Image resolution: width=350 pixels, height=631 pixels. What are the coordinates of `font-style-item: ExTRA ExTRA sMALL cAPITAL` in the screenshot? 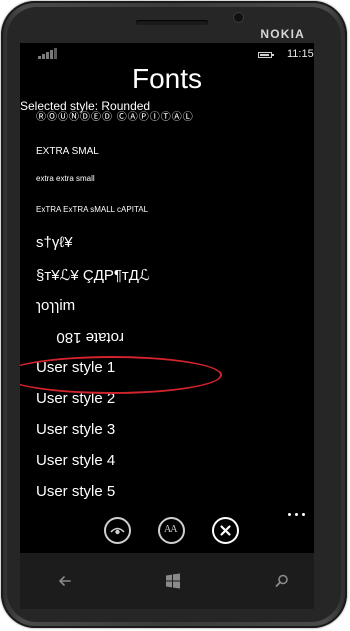 It's located at (92, 209).